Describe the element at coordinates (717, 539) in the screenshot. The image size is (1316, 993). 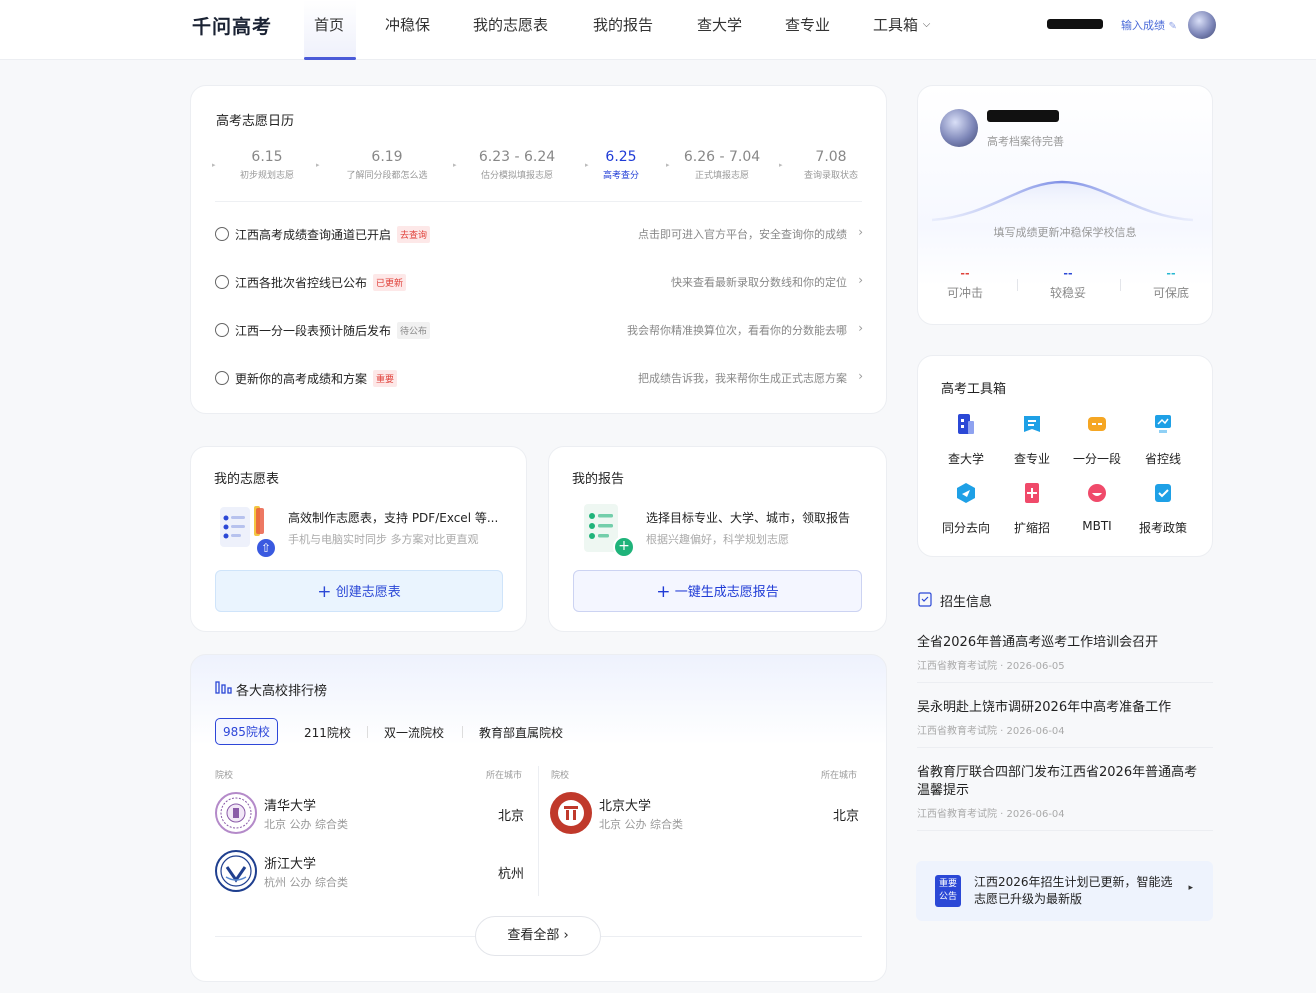
I see `report-subdesc: 根据兴趣偏好，科学规划志愿` at that location.